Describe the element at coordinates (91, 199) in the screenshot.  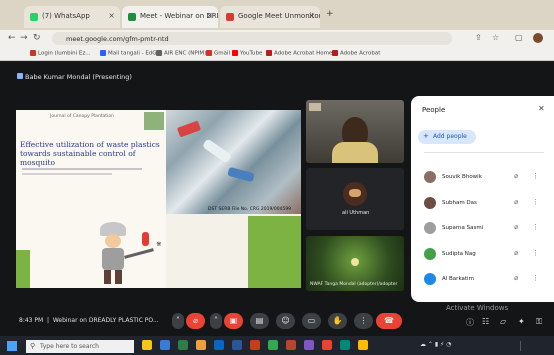
I see `slide-left-panel` at that location.